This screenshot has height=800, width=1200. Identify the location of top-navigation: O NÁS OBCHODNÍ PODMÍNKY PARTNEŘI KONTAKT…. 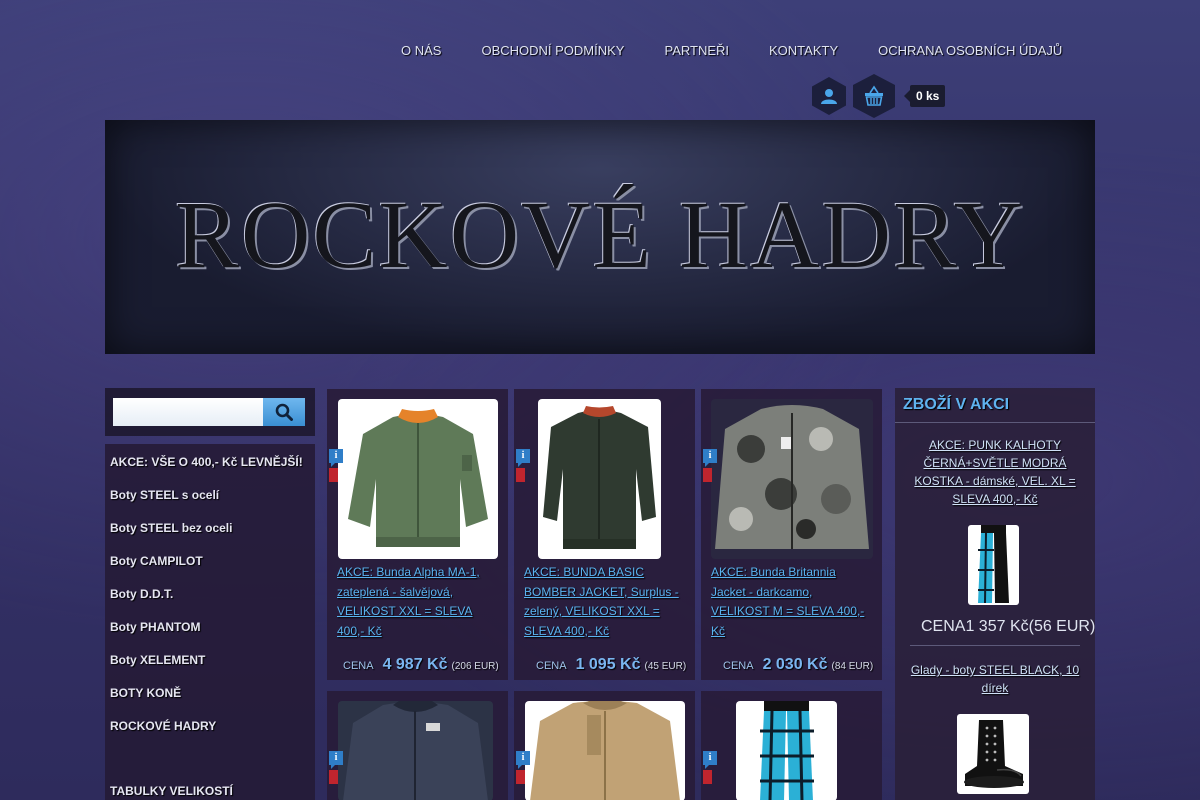
(731, 50).